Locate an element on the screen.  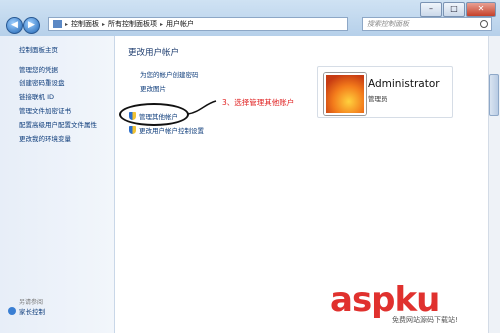
search-placeholder: 搜索控制面板 is located at coordinates (388, 24).